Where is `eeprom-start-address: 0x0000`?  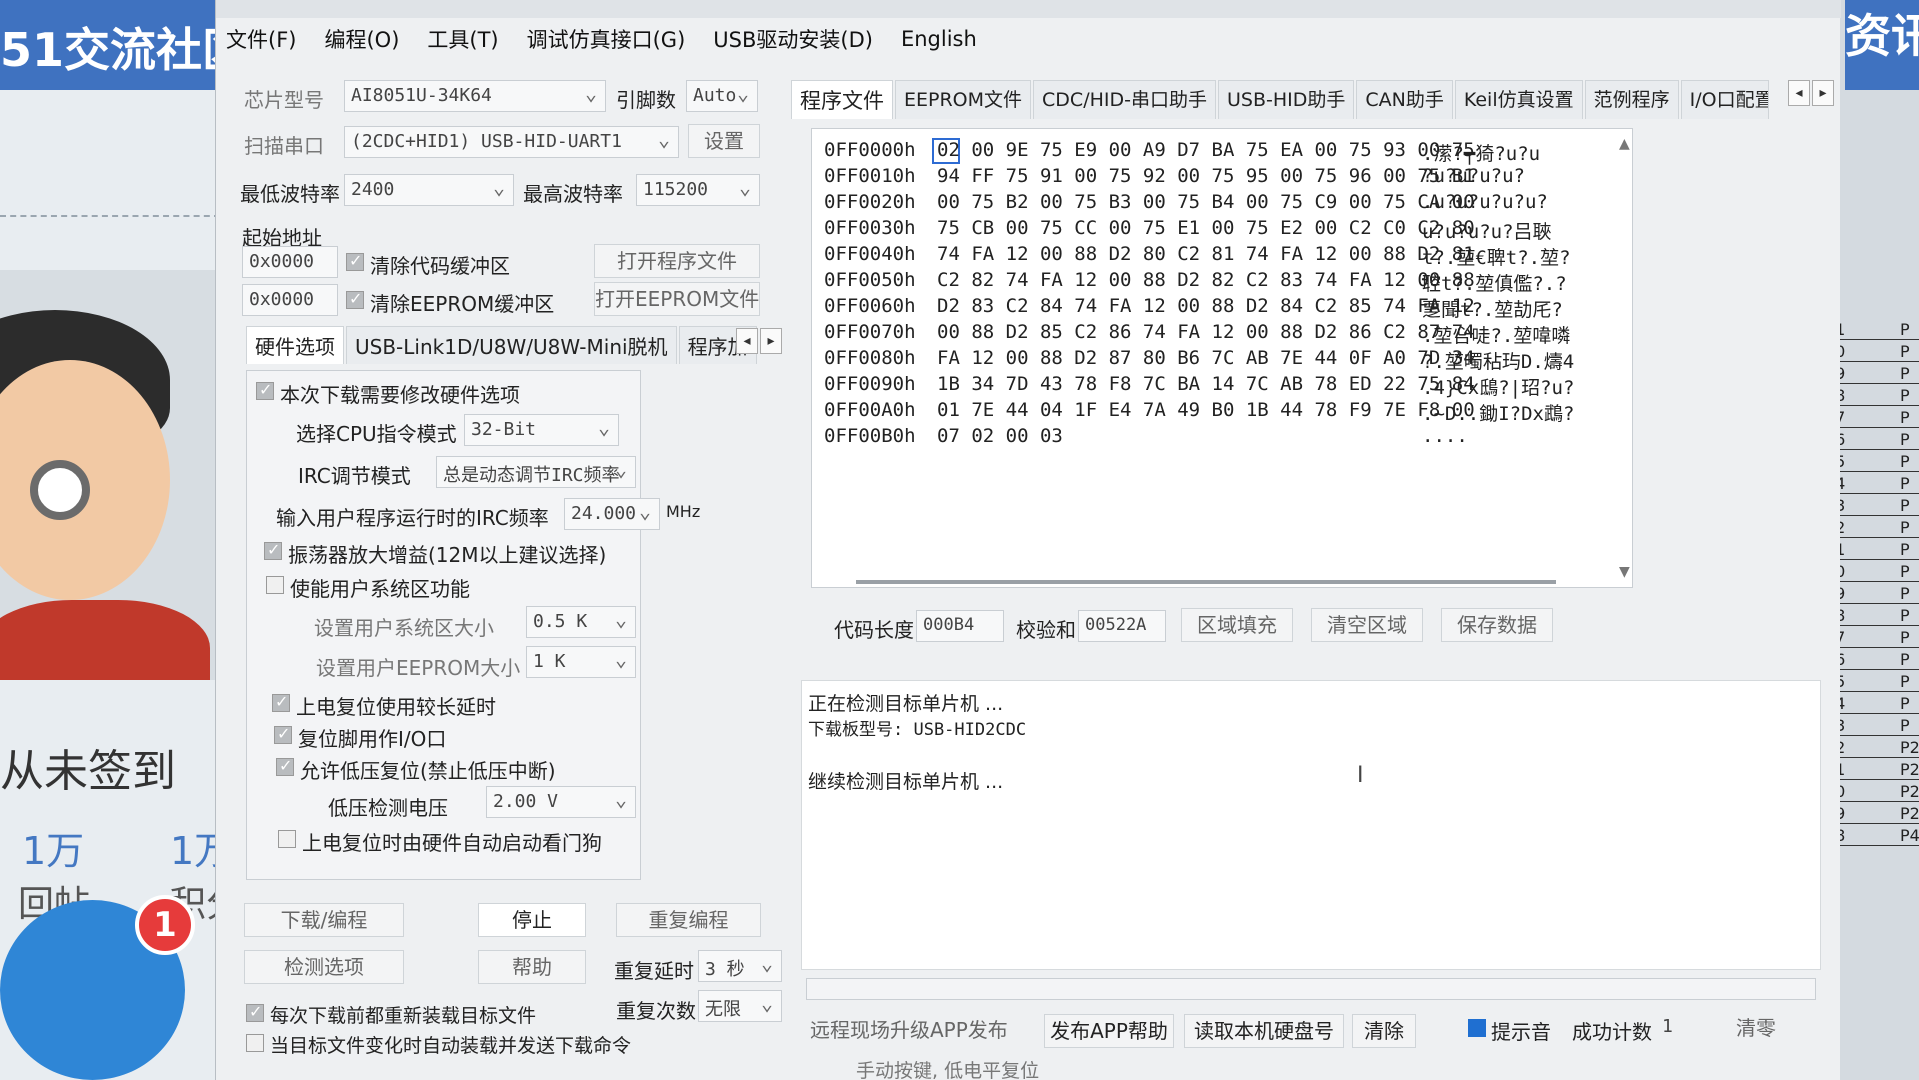 eeprom-start-address: 0x0000 is located at coordinates (290, 300).